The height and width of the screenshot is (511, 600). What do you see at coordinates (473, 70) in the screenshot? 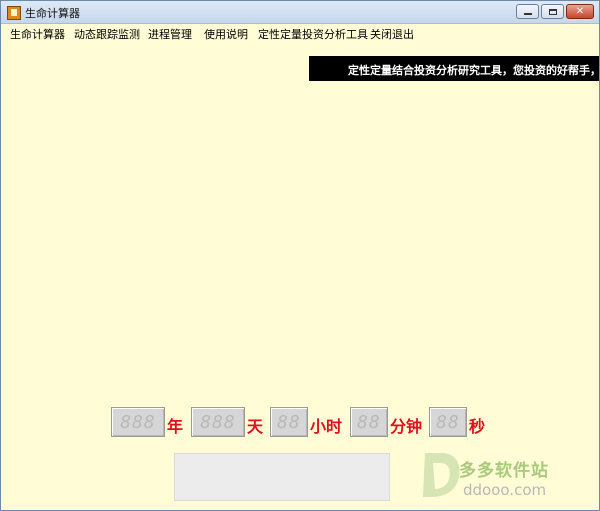
I see `banner-text: 定性定量结合投资分析研究工具，您投资的好帮手，将` at bounding box center [473, 70].